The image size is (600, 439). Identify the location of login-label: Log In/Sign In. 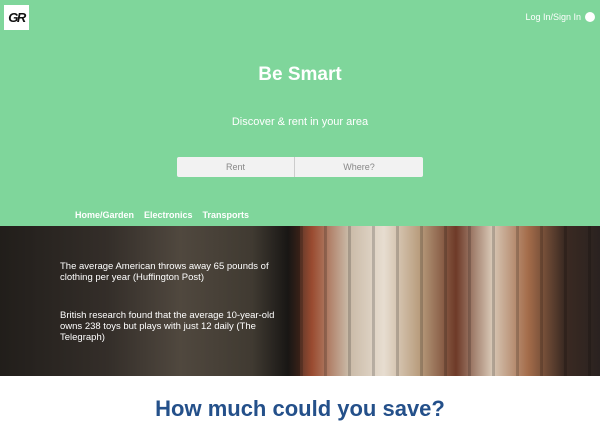
(553, 17).